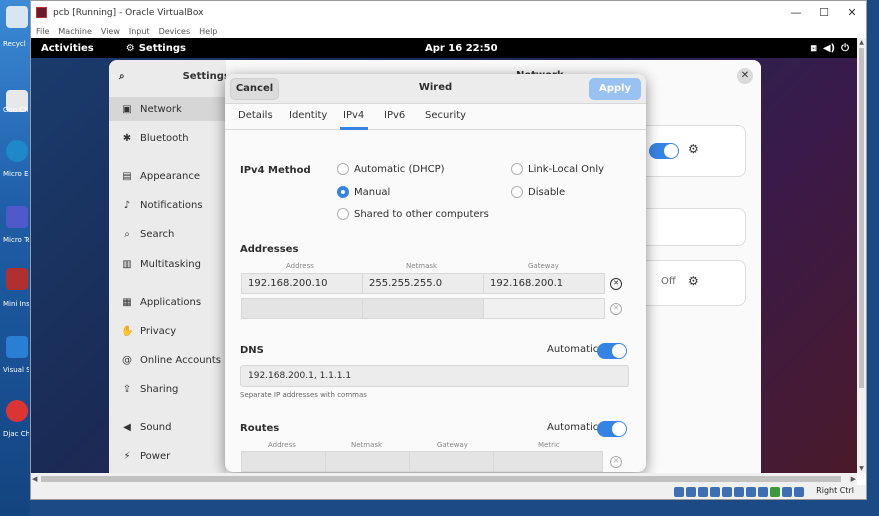  I want to click on scroll-left-icon: ◀, so click(34, 479).